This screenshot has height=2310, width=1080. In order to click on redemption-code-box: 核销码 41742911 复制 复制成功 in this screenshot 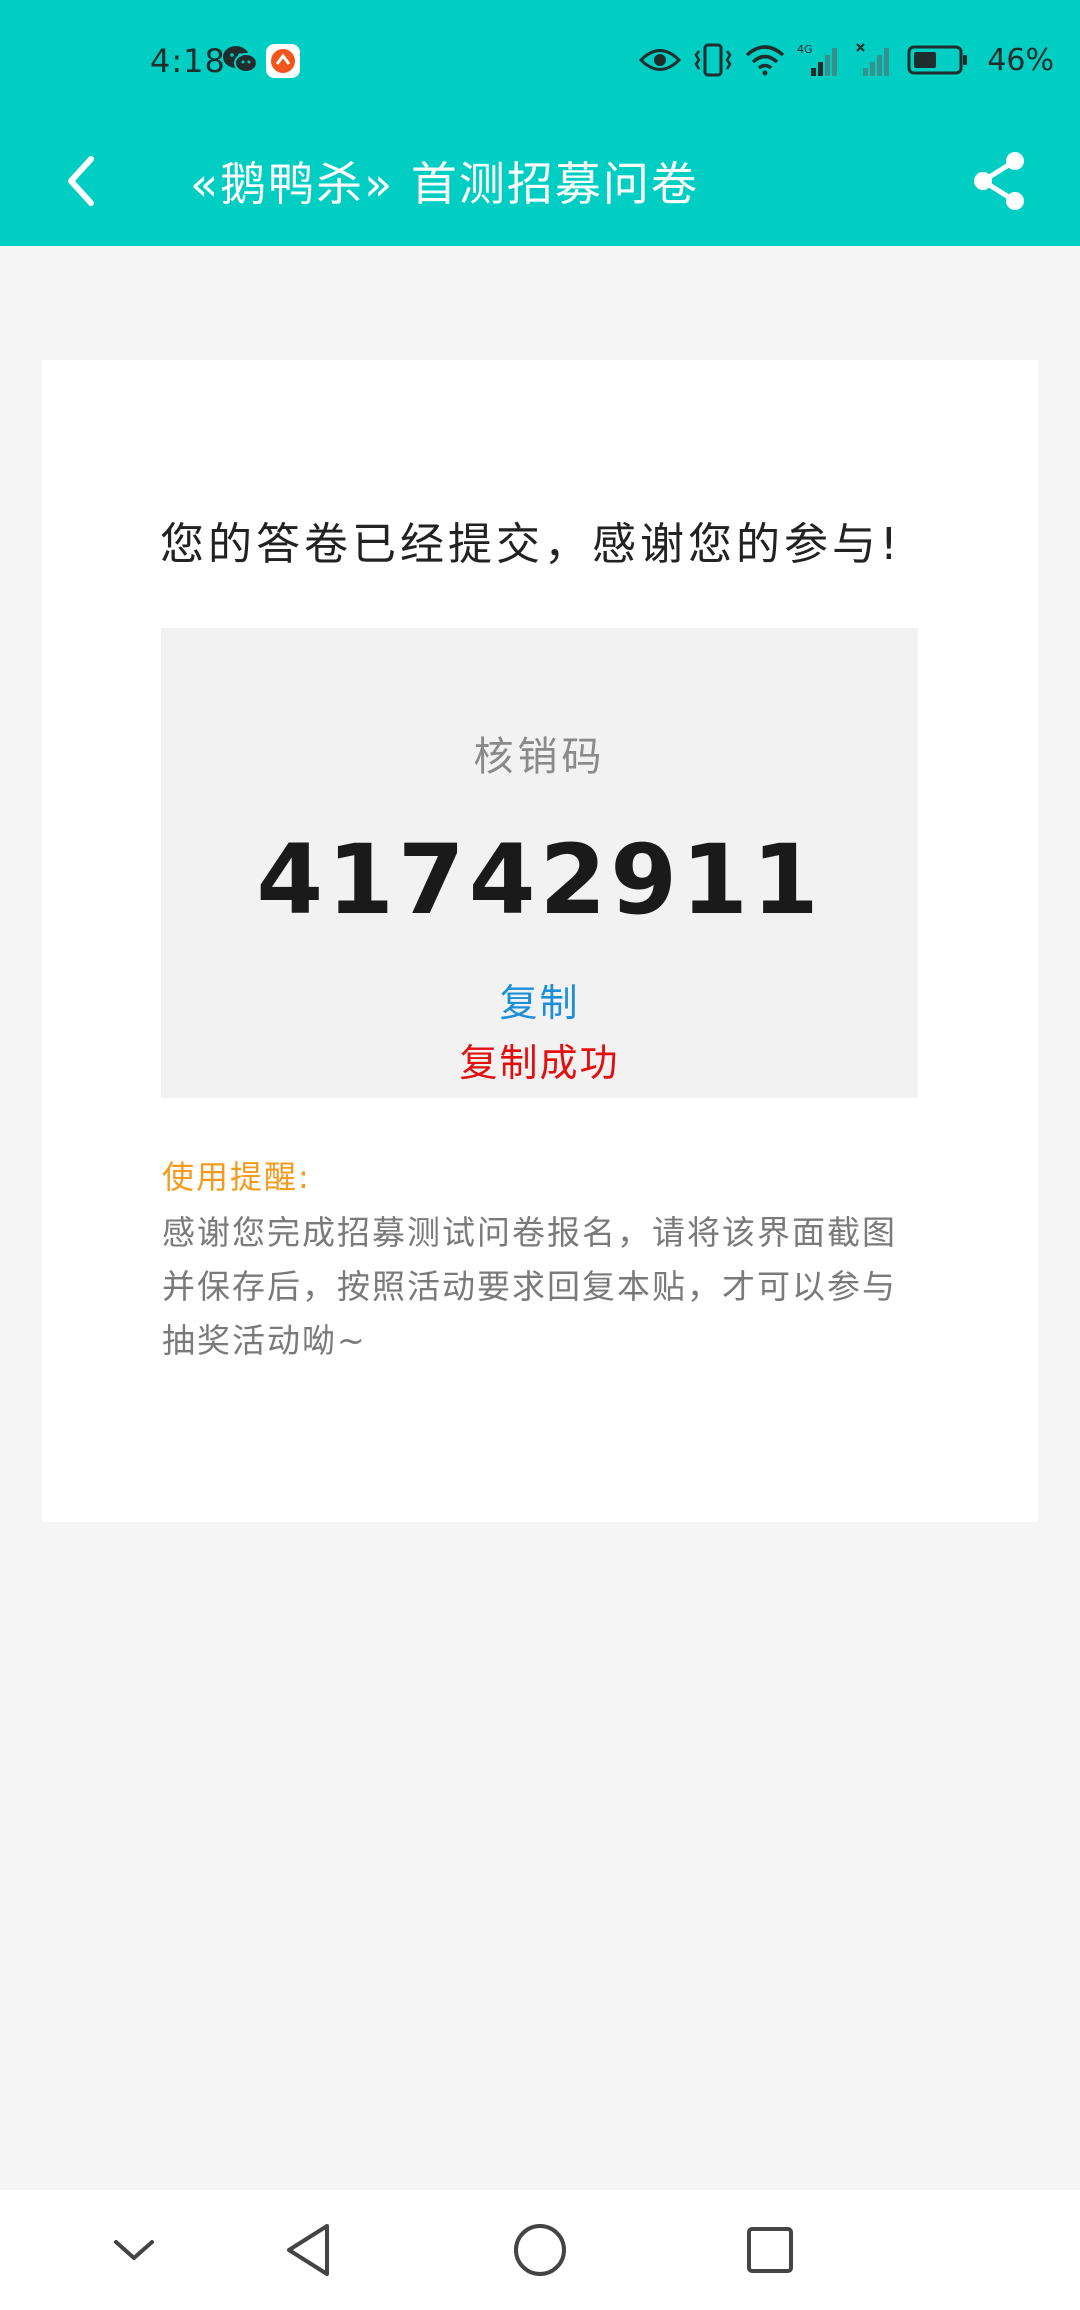, I will do `click(539, 863)`.